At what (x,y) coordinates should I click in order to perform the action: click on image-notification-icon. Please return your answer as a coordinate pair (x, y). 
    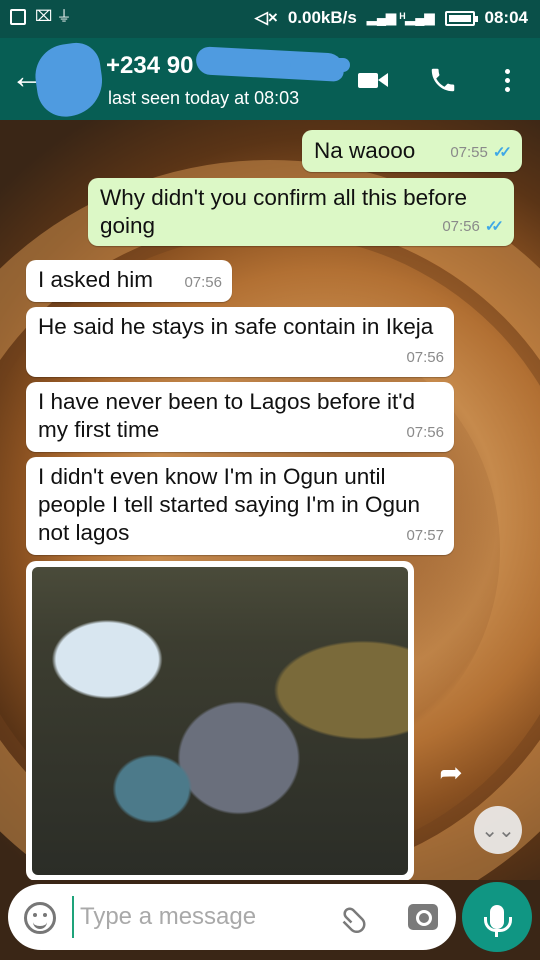
    Looking at the image, I should click on (18, 17).